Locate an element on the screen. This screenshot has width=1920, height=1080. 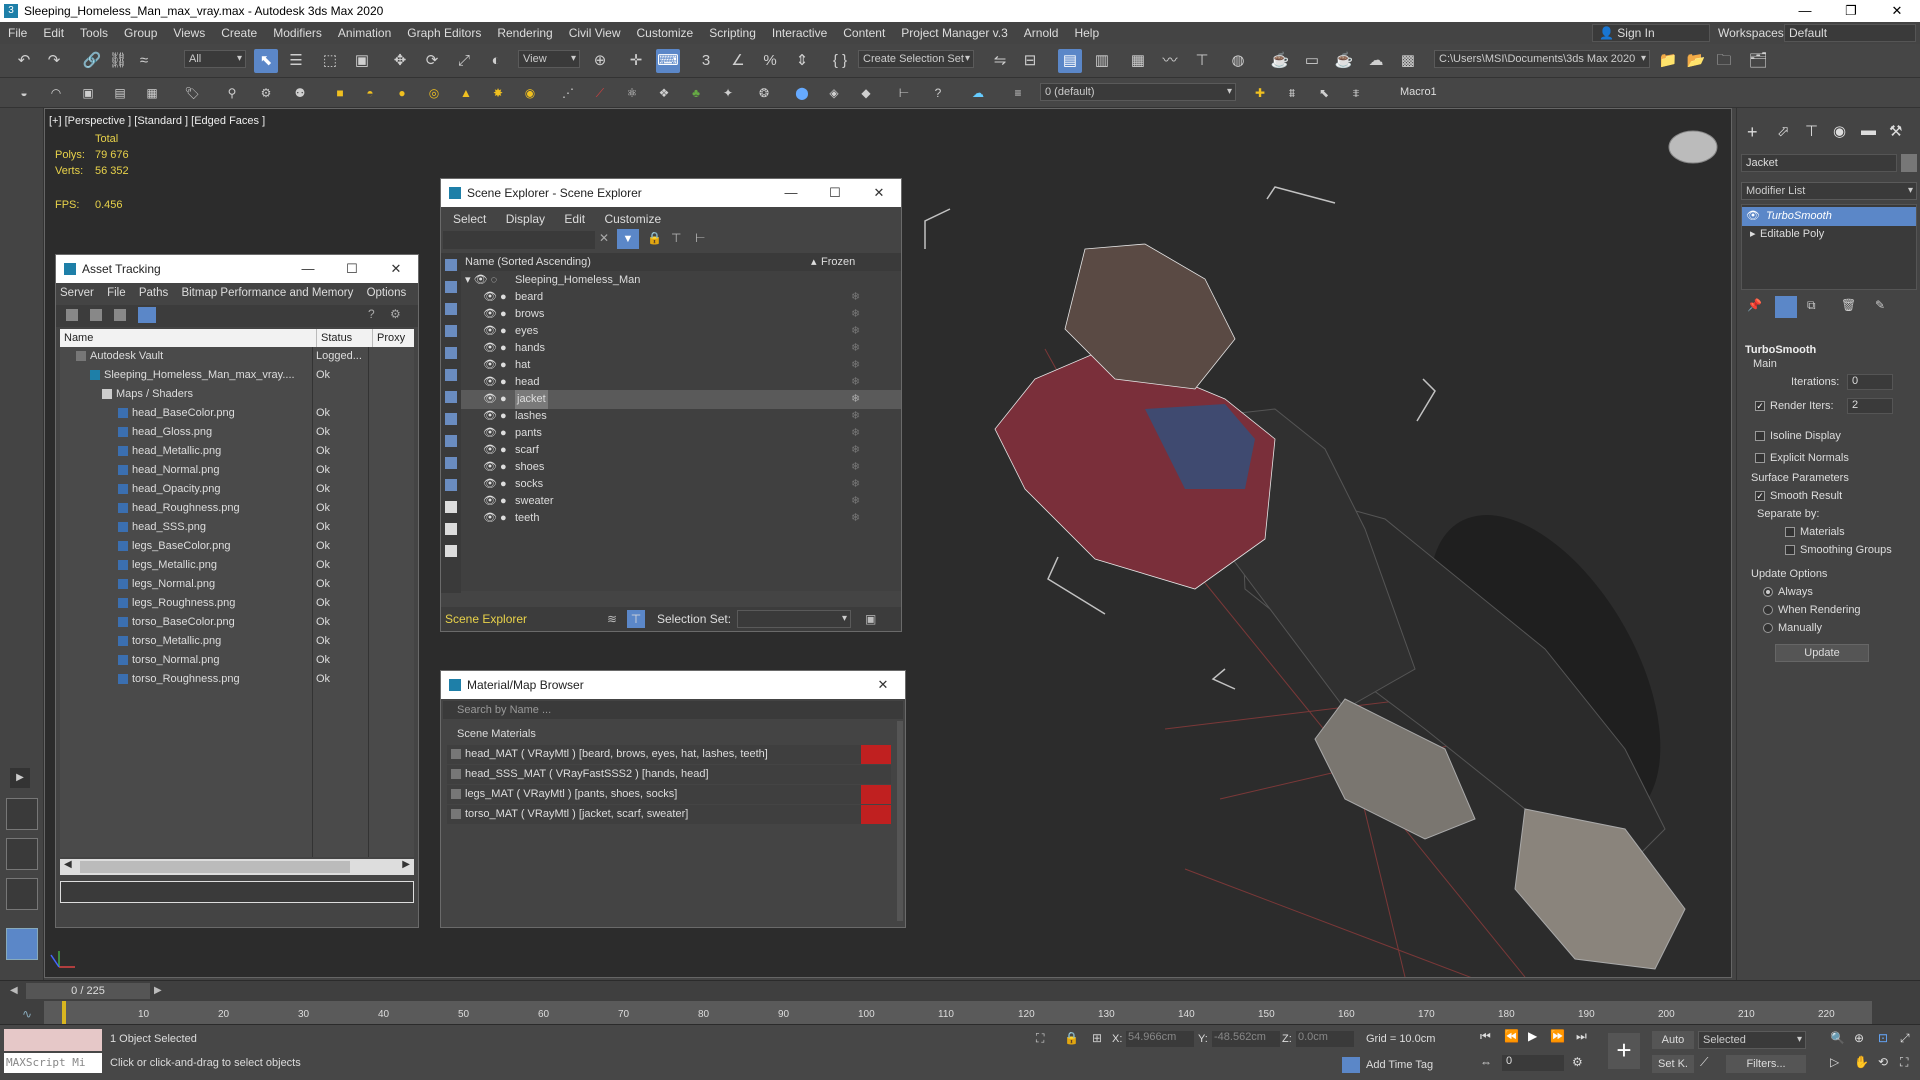
expand-layouts-icon: ▶ is located at coordinates (20, 778).